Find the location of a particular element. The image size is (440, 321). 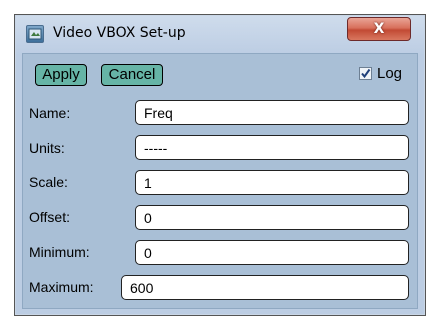

minimum-field is located at coordinates (272, 252).